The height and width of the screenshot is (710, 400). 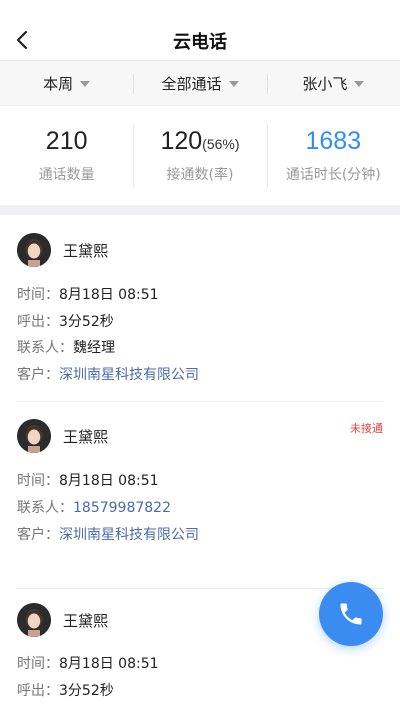 I want to click on status-badge: 未接通, so click(x=366, y=428).